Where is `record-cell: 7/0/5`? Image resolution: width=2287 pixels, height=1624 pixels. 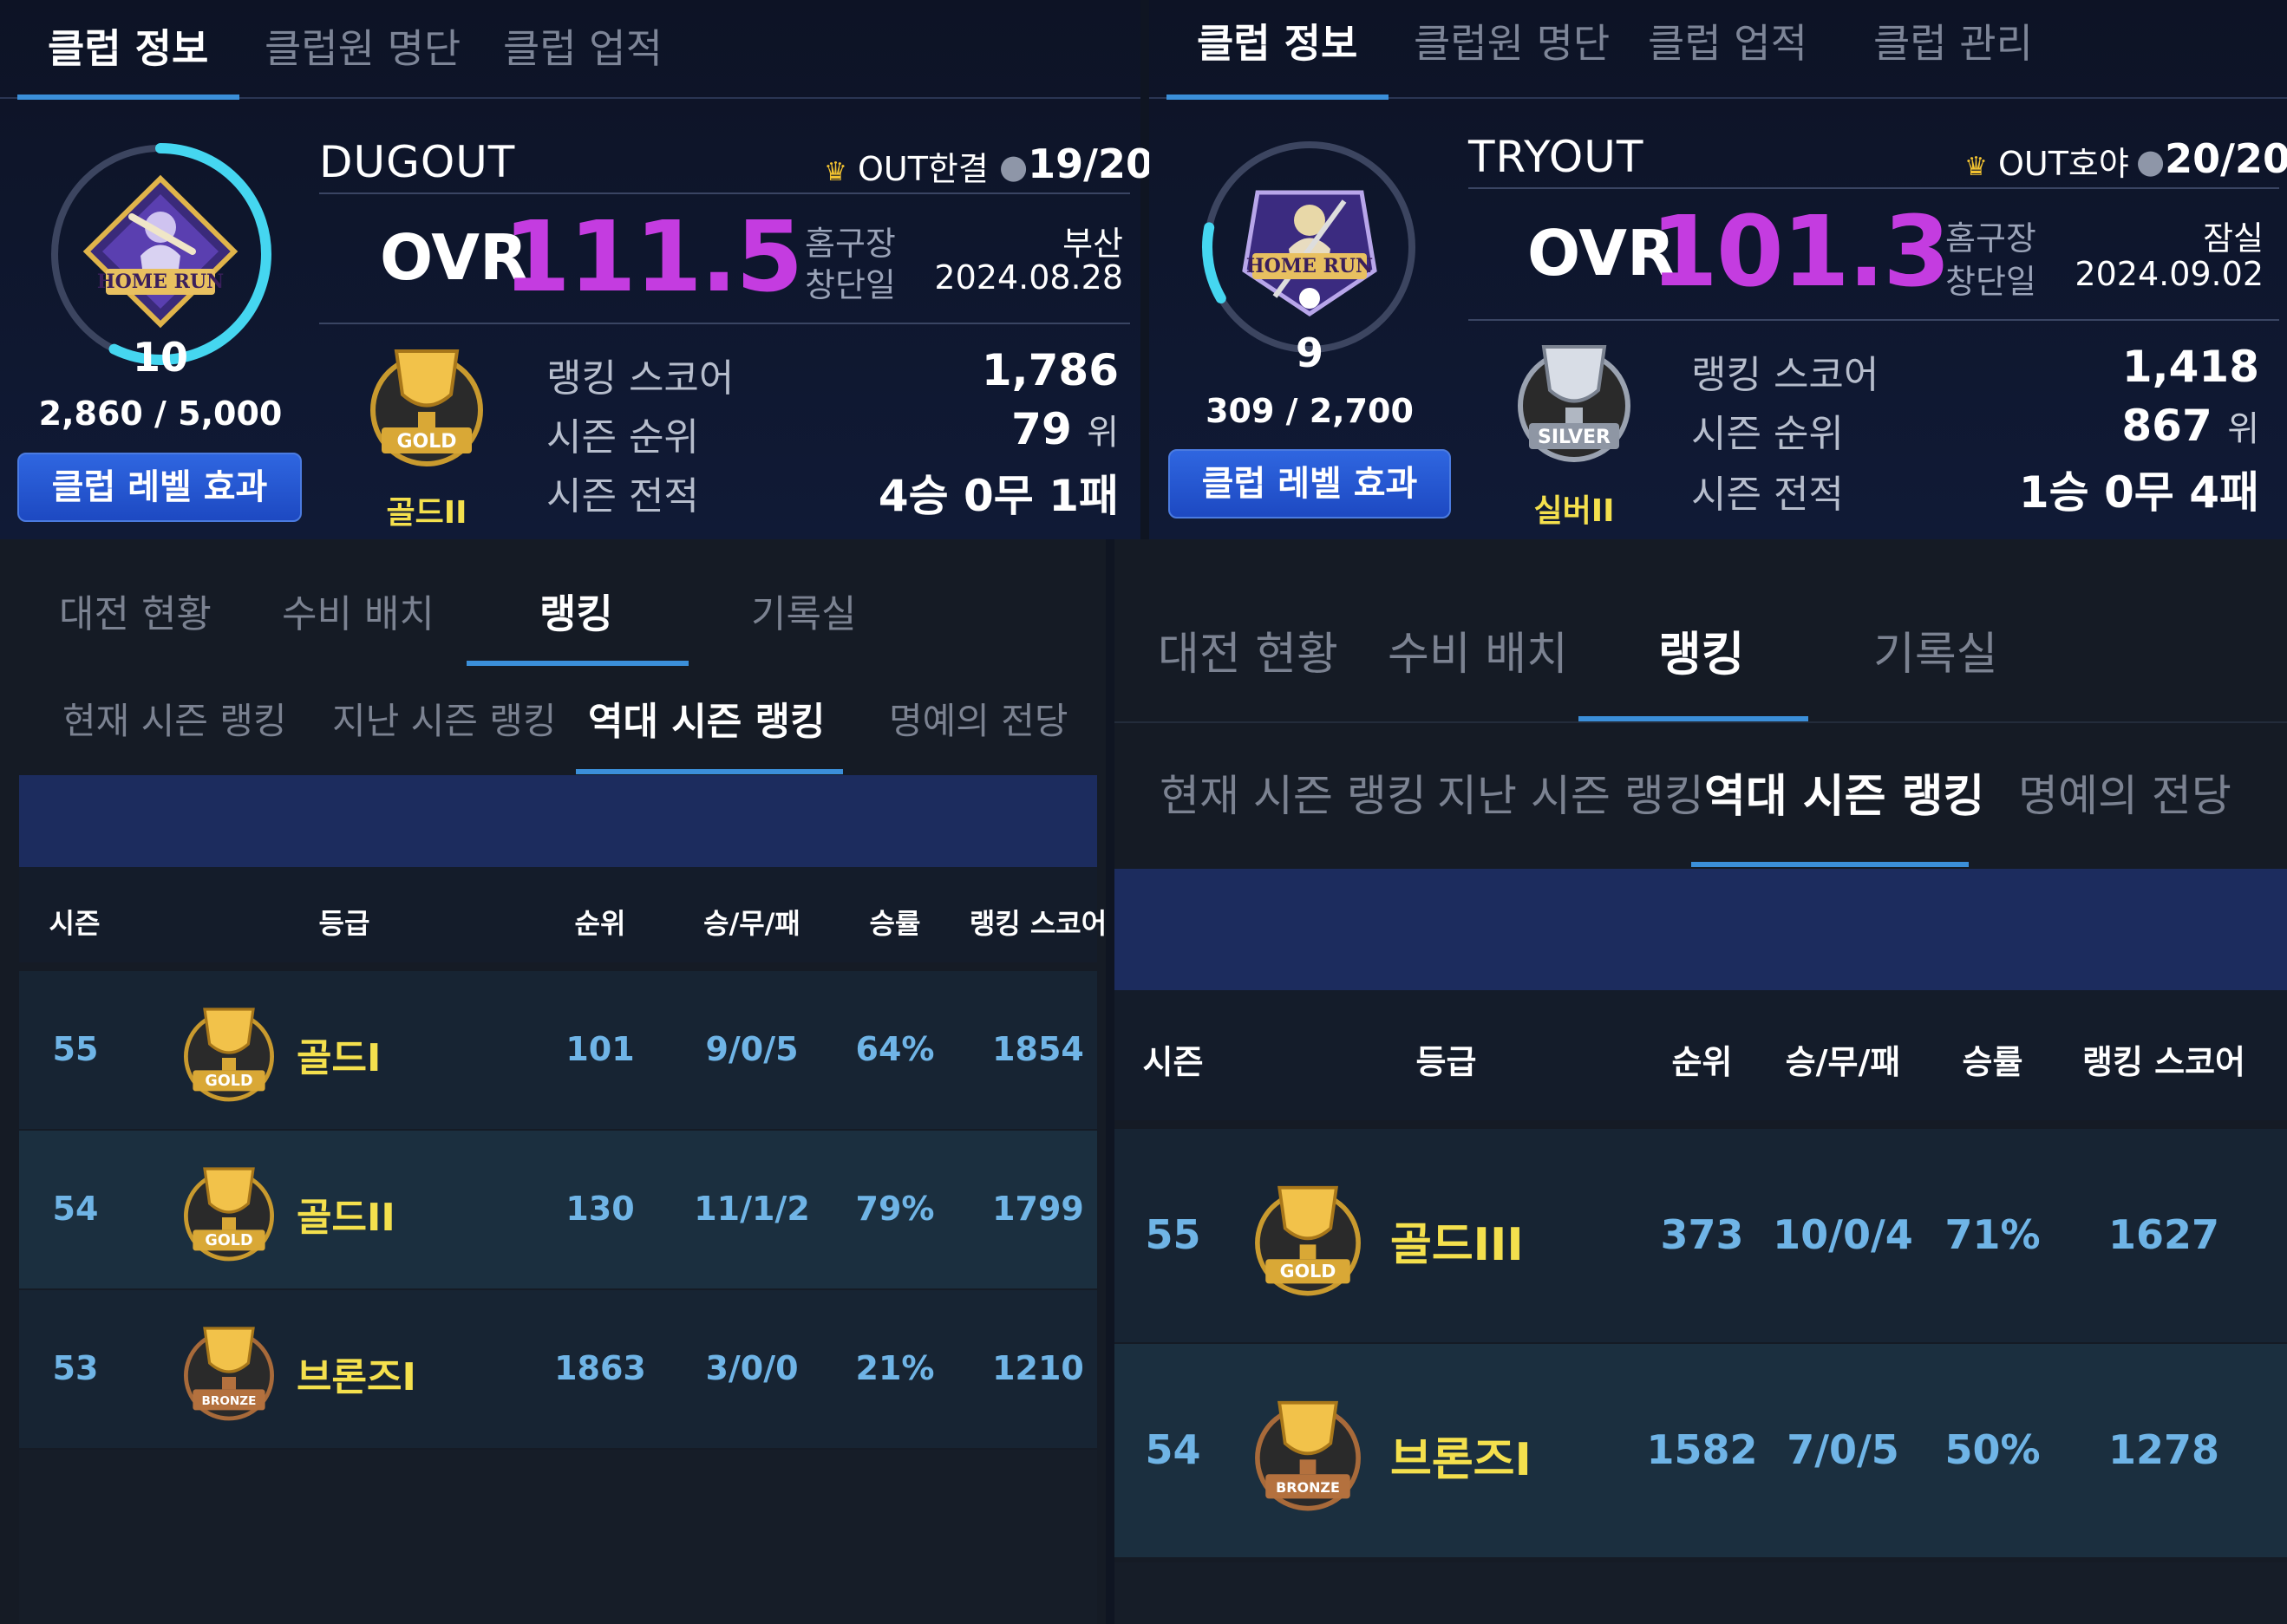
record-cell: 7/0/5 is located at coordinates (1843, 1449).